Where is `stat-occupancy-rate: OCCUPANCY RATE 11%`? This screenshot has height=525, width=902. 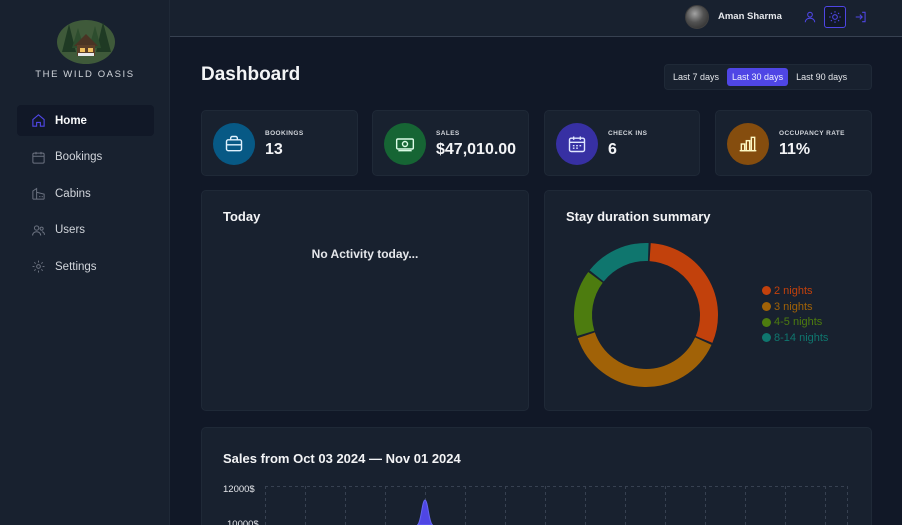 stat-occupancy-rate: OCCUPANCY RATE 11% is located at coordinates (793, 143).